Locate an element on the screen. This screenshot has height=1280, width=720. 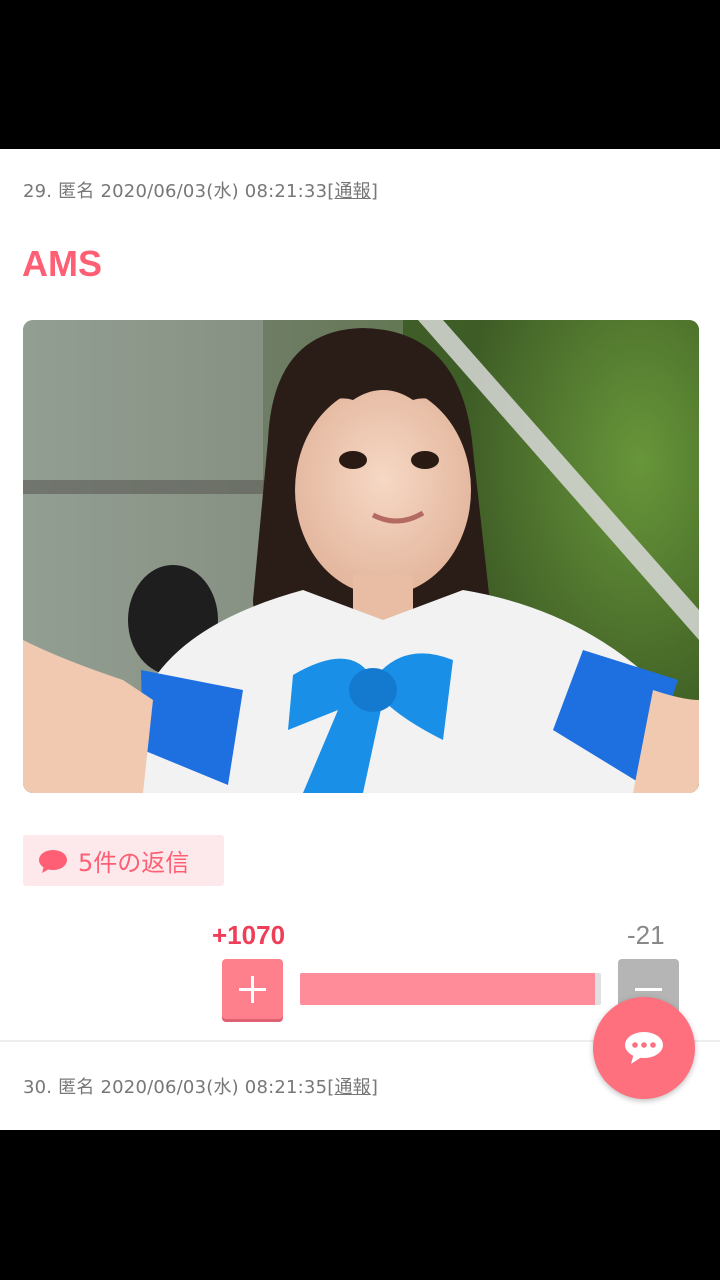
comment-fab-button is located at coordinates (644, 1048).